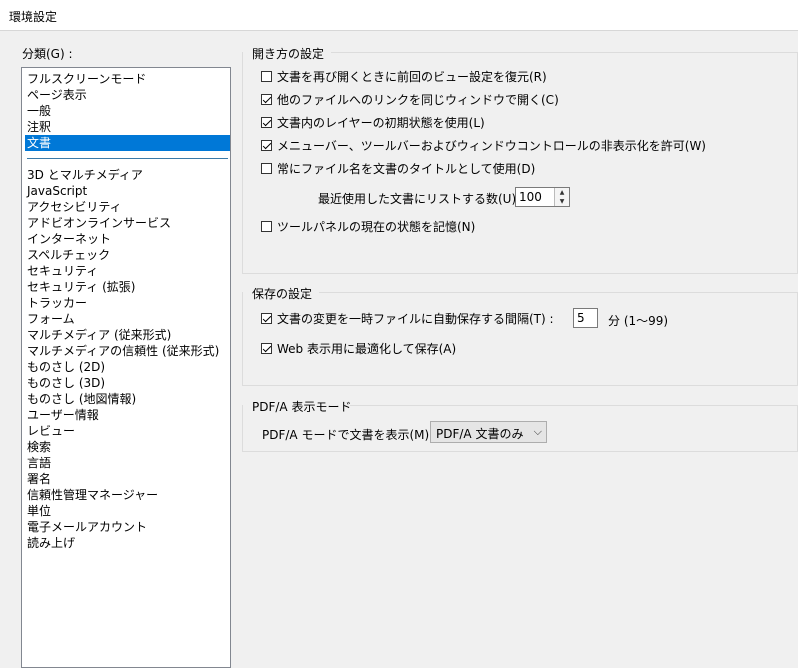 Image resolution: width=798 pixels, height=668 pixels. I want to click on checkbox-label: Web 表示用に最適化して保存(A), so click(367, 348).